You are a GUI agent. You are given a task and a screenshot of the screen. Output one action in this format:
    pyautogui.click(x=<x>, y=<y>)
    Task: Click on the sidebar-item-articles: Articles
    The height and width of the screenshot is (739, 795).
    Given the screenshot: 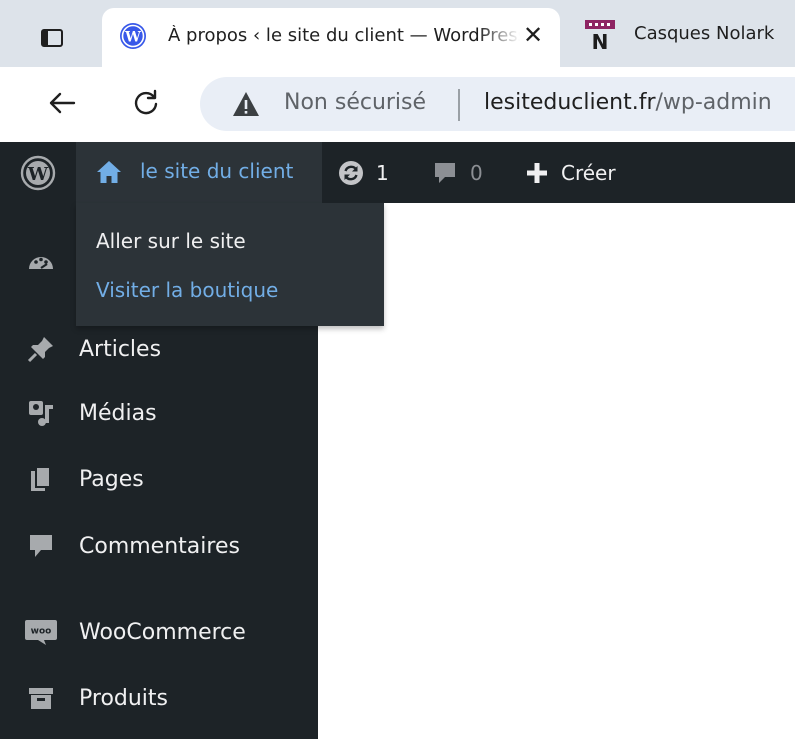 What is the action you would take?
    pyautogui.click(x=159, y=349)
    